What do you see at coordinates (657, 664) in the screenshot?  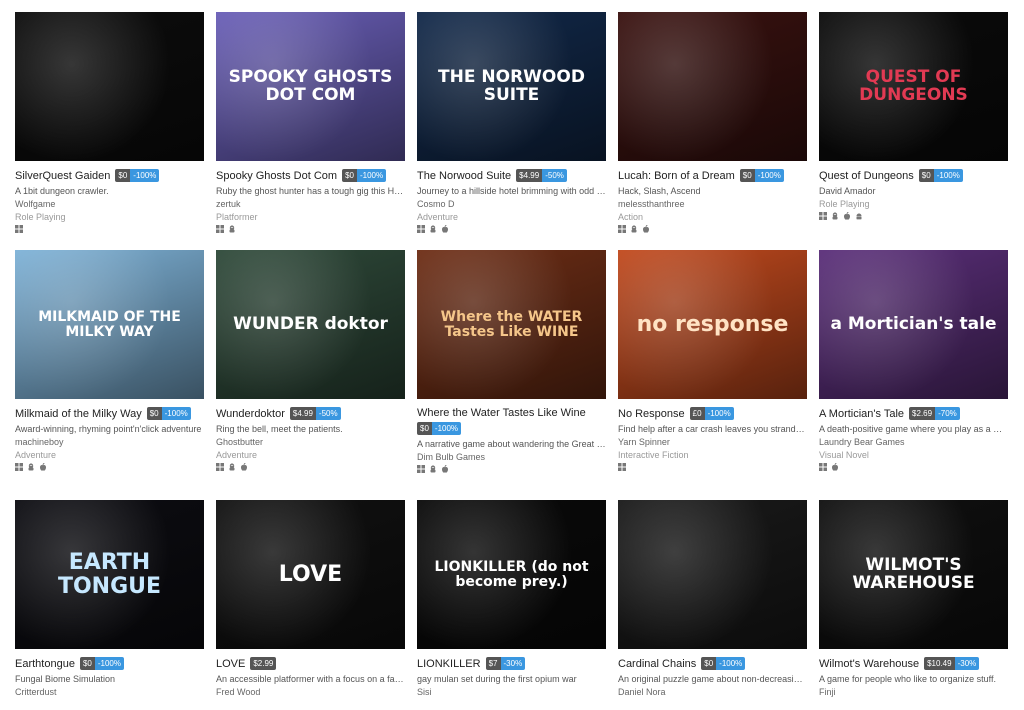 I see `game-title-link: Cardinal Chains` at bounding box center [657, 664].